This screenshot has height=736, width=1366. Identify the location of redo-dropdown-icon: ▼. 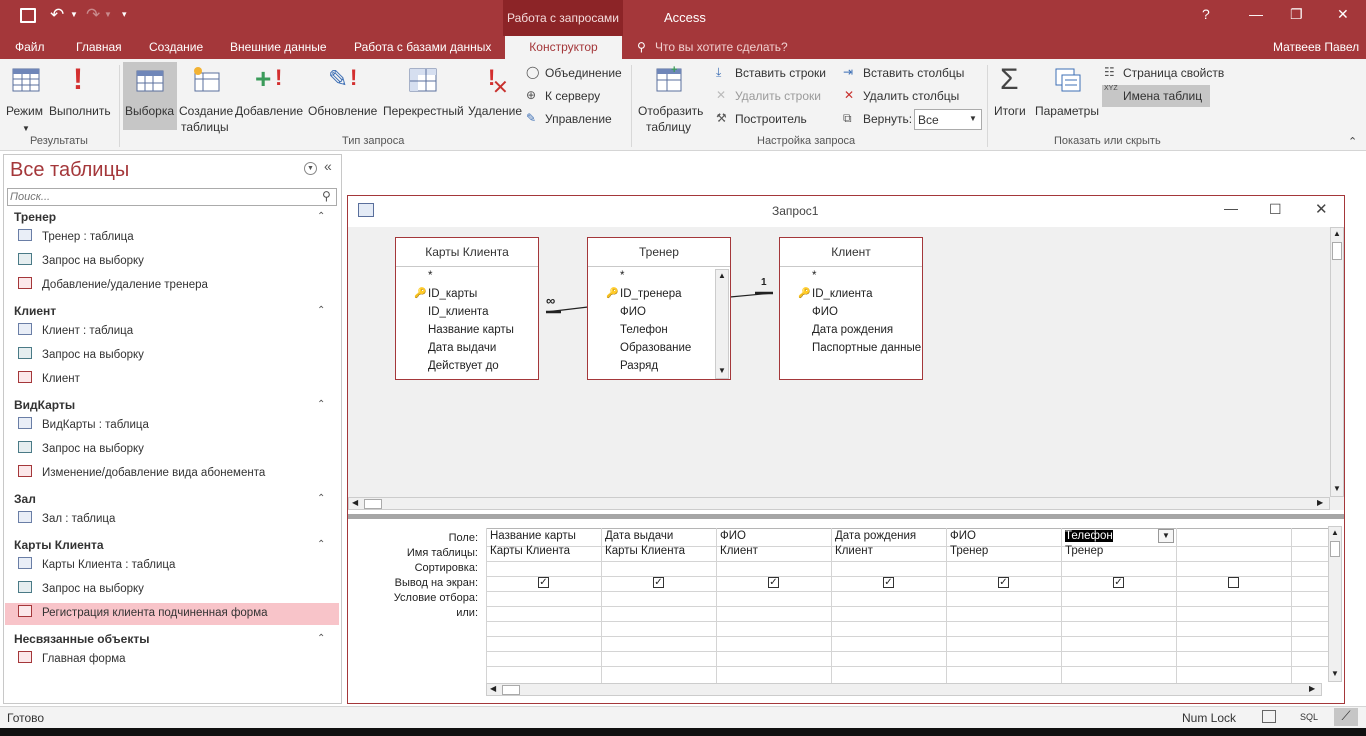
(108, 14).